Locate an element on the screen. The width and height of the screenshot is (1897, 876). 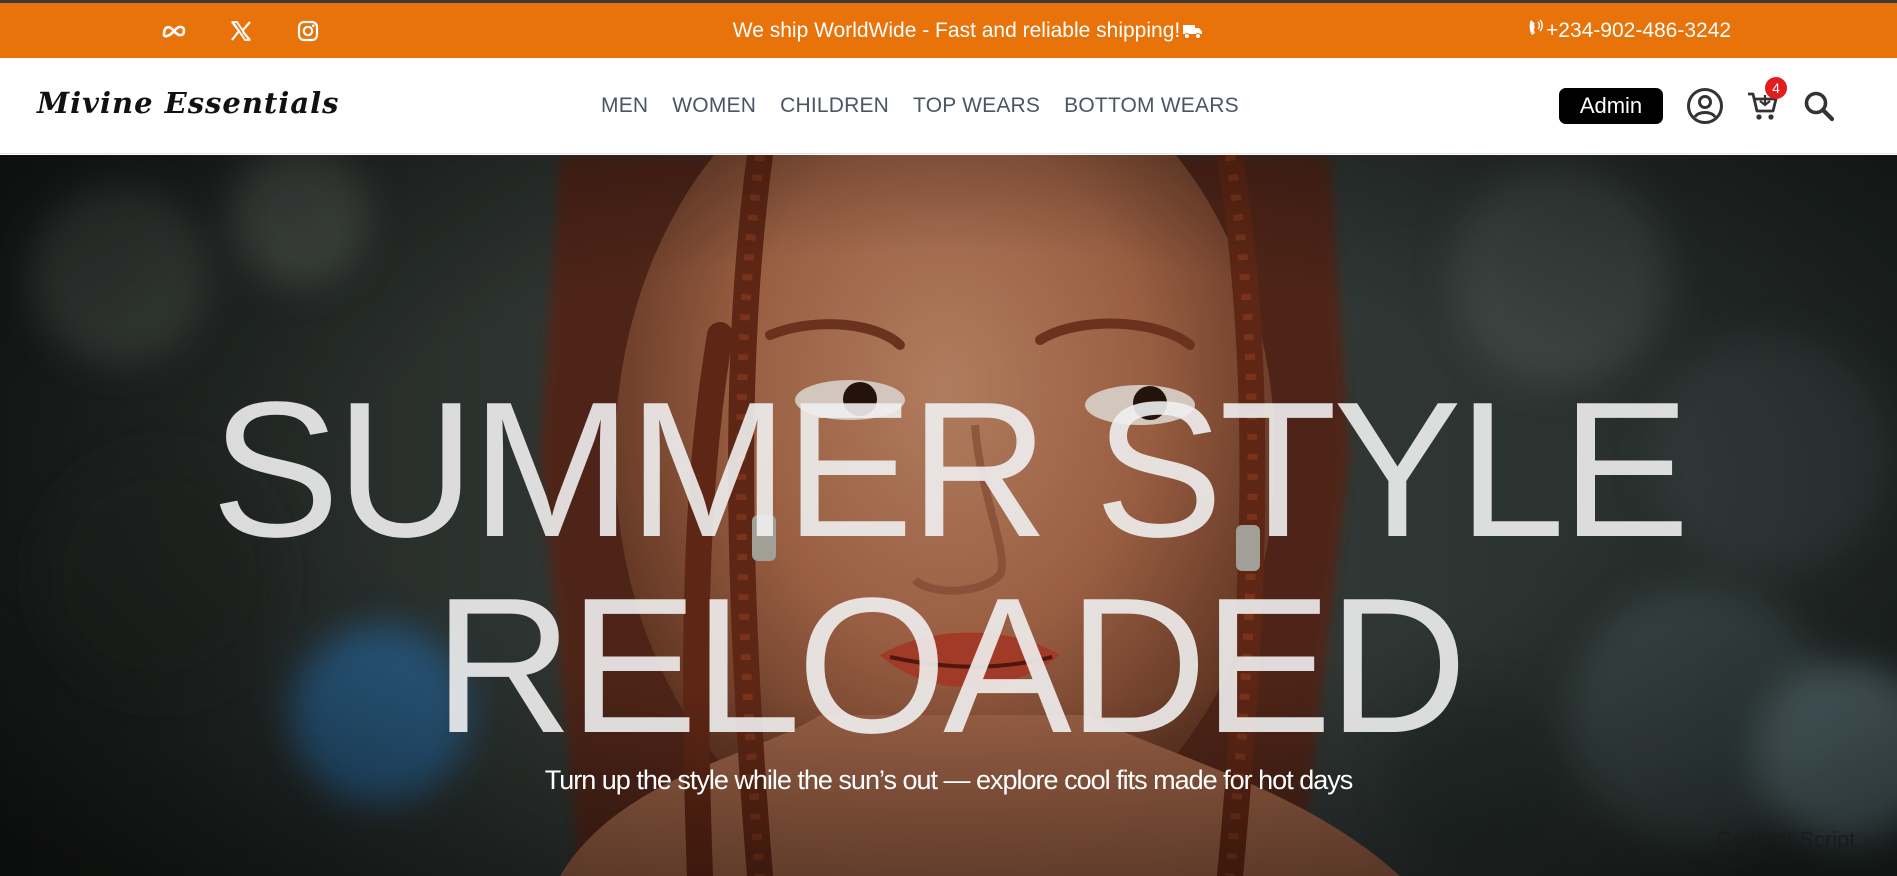
hero-title-line-2: RELOADED is located at coordinates (950, 665).